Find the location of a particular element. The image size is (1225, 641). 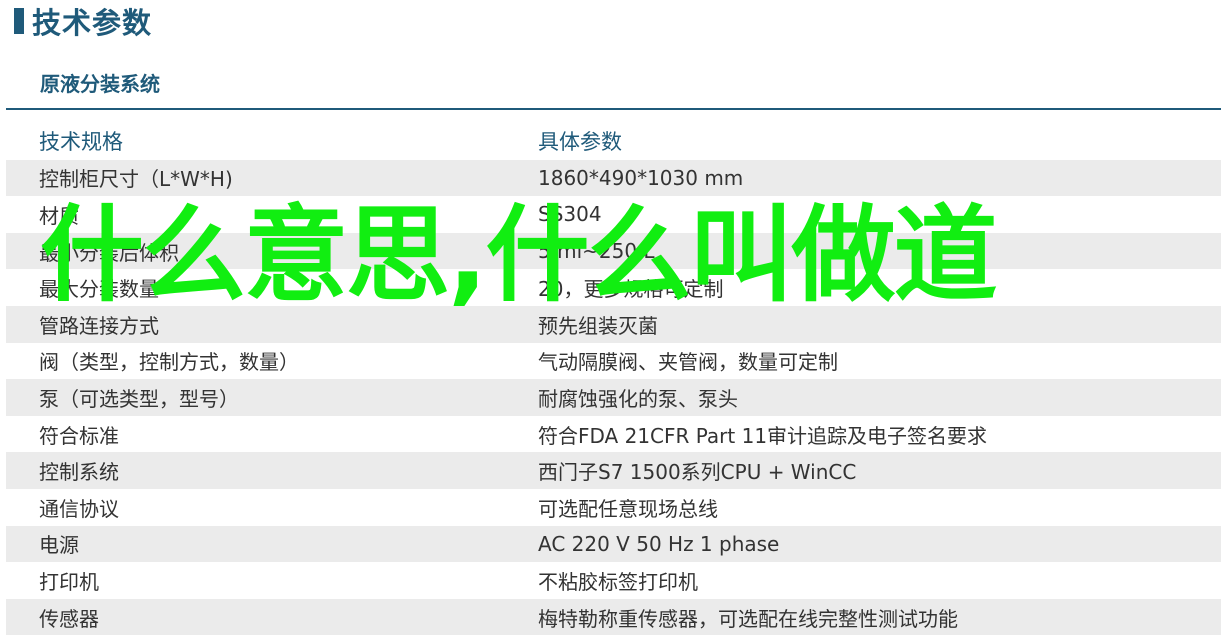

table-row: 传感器 梅特勒称重传感器，可选配在线完整性测试功能 is located at coordinates (613, 617).